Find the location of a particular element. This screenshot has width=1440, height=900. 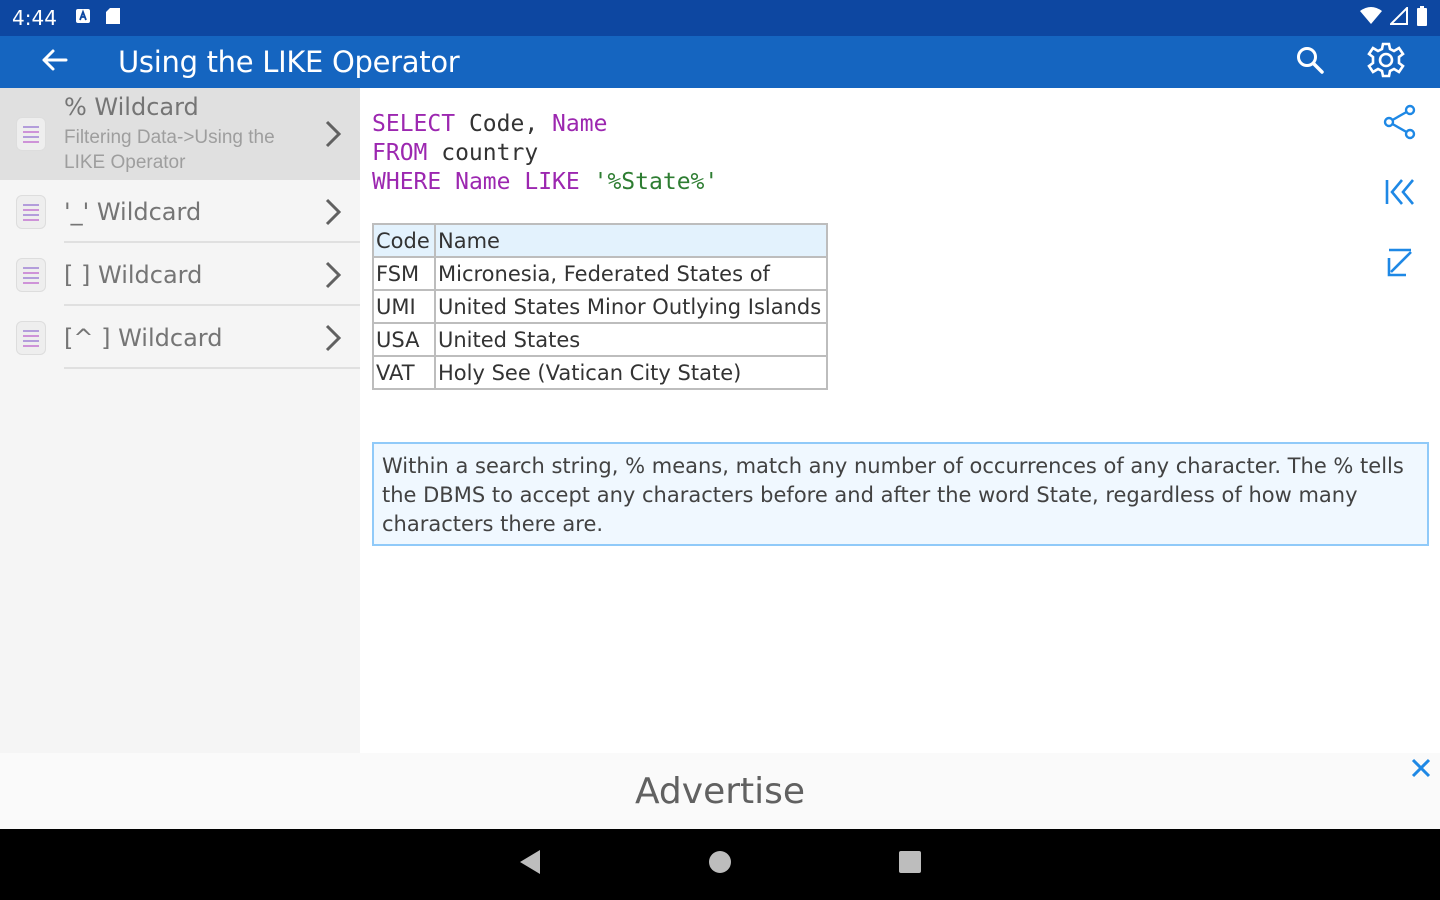

sql-keyword: LIKE is located at coordinates (552, 182).